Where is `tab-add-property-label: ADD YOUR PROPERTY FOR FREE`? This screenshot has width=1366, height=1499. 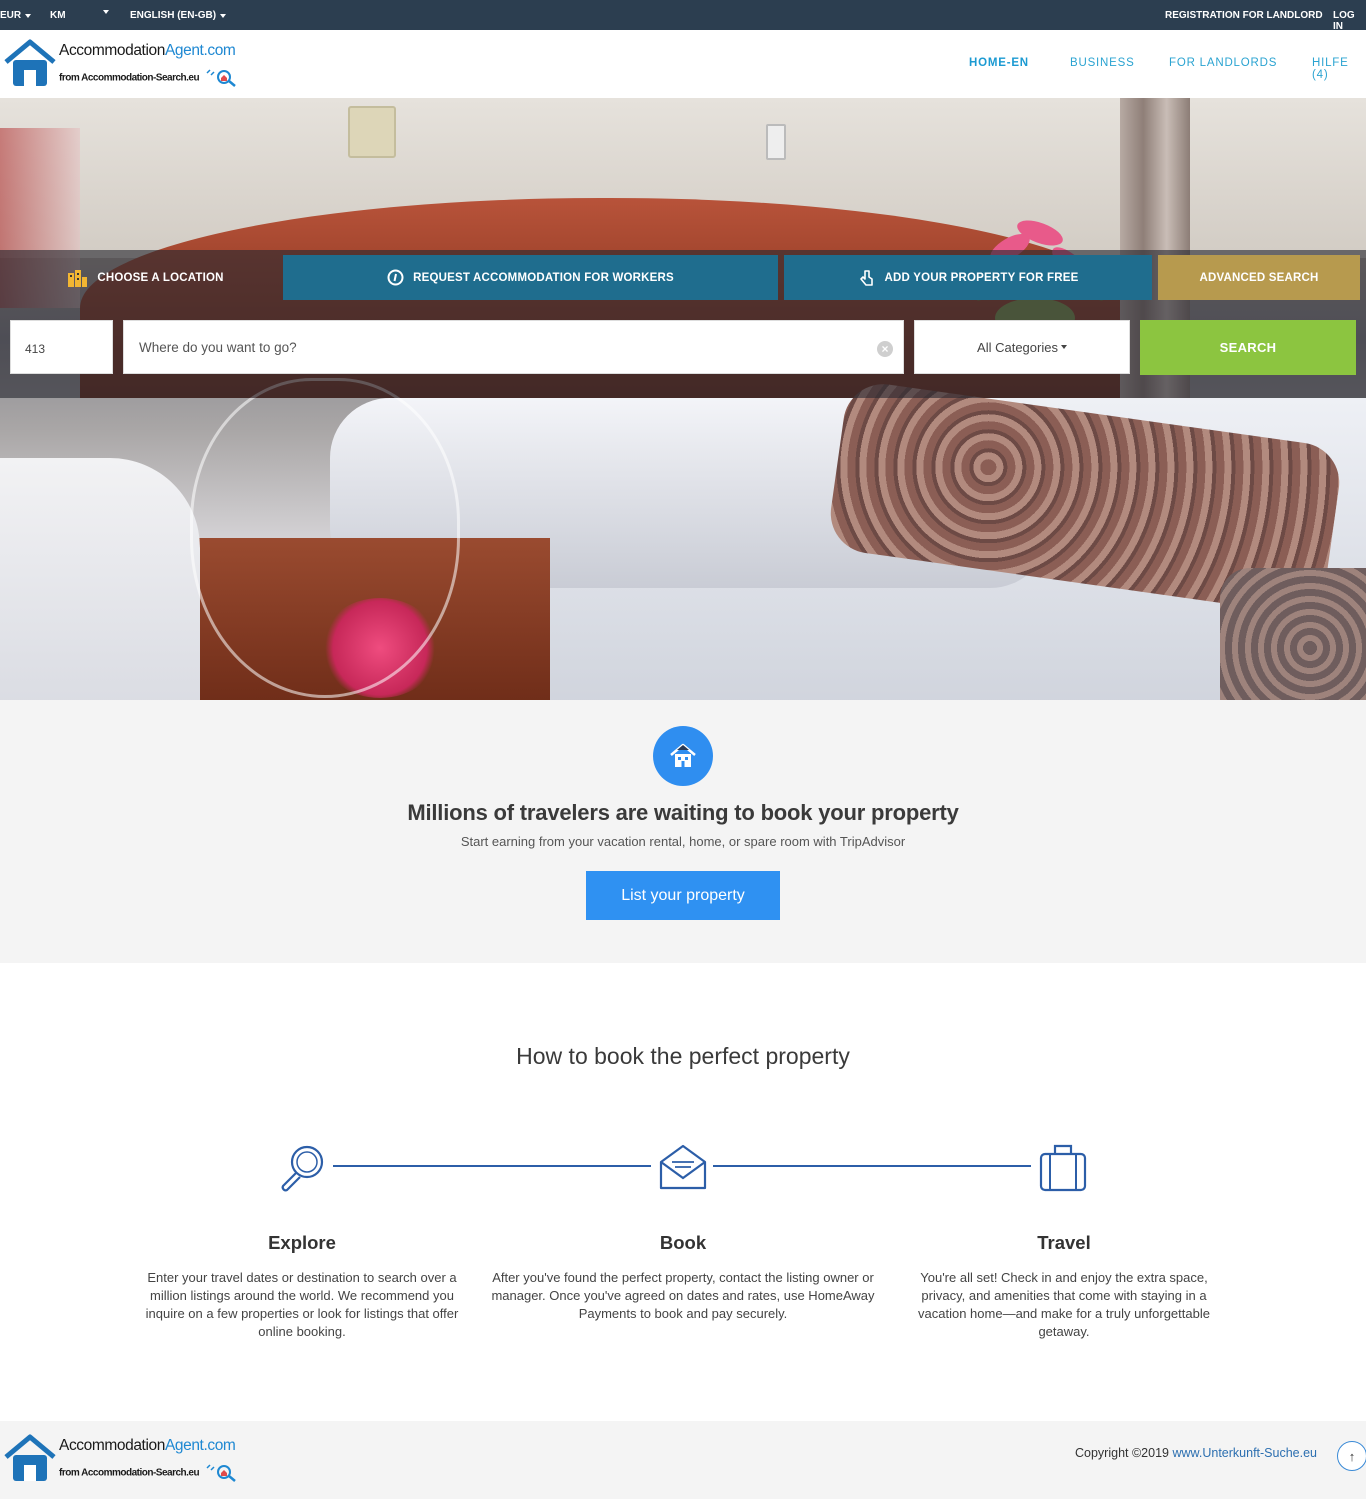
tab-add-property-label: ADD YOUR PROPERTY FOR FREE is located at coordinates (981, 277).